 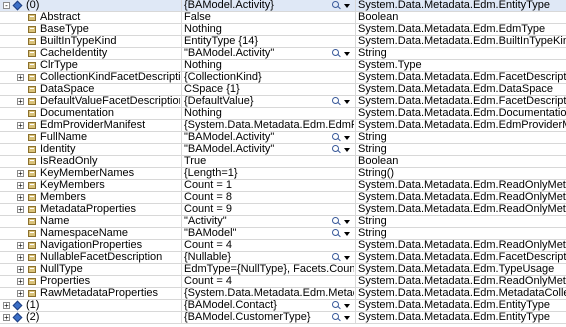 What do you see at coordinates (267, 101) in the screenshot?
I see `value-cell: {DefaultValue}` at bounding box center [267, 101].